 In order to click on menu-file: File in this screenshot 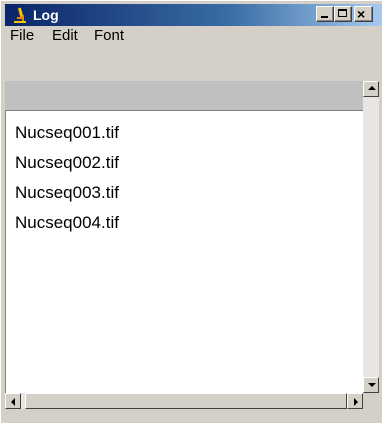, I will do `click(22, 36)`.